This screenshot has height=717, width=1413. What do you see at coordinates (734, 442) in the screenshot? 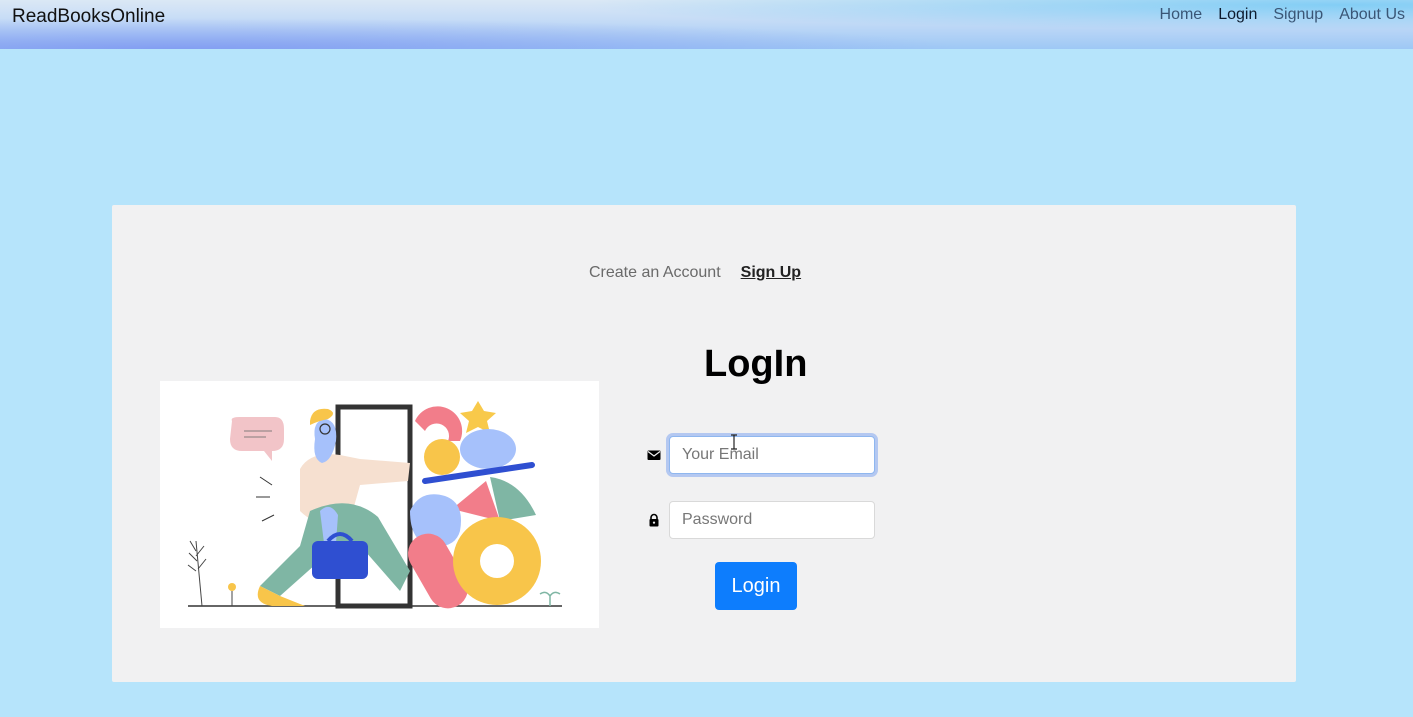
I see `text-cursor-icon` at bounding box center [734, 442].